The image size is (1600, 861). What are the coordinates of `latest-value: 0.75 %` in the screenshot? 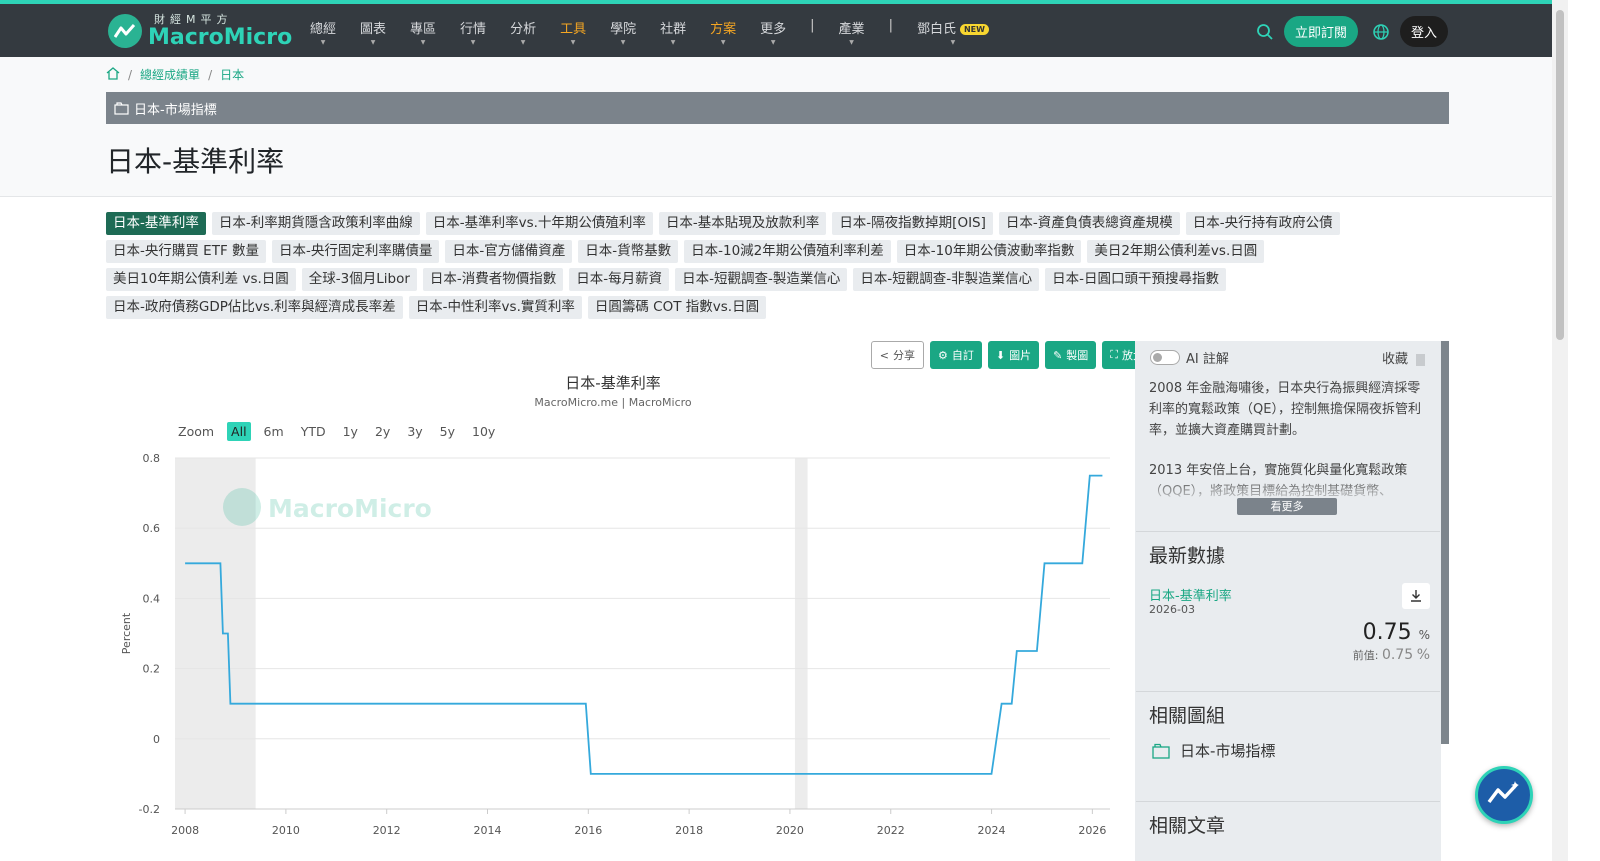 It's located at (1396, 632).